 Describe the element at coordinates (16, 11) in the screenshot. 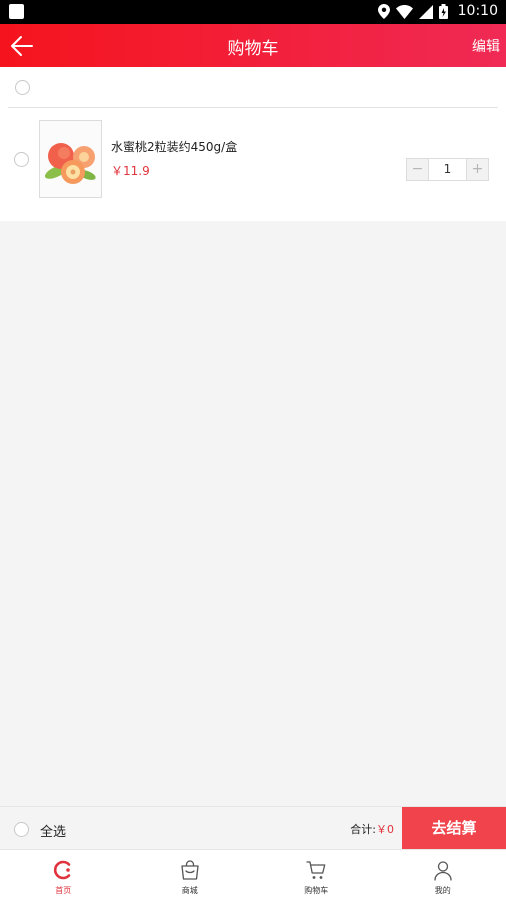

I see `notification-icon` at that location.